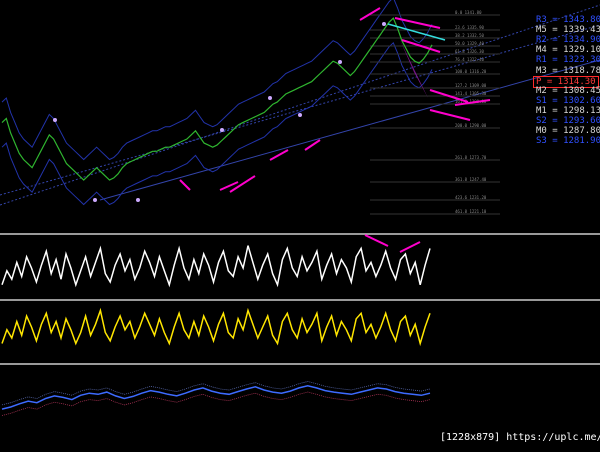 This screenshot has height=452, width=600. What do you see at coordinates (468, 12) in the screenshot?
I see `fib-label: 0.0 1341.80` at bounding box center [468, 12].